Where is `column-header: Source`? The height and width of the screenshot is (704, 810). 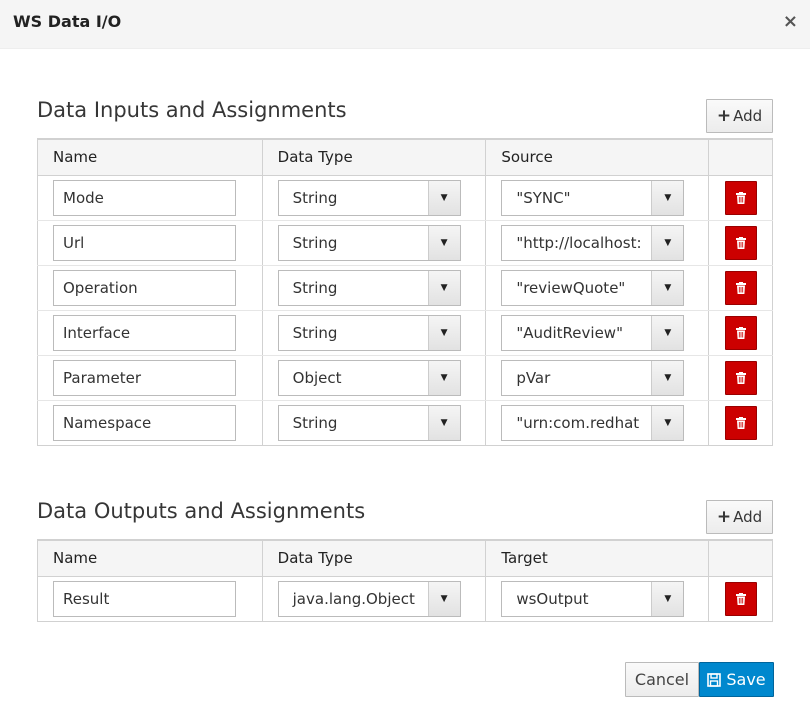
column-header: Source is located at coordinates (597, 157).